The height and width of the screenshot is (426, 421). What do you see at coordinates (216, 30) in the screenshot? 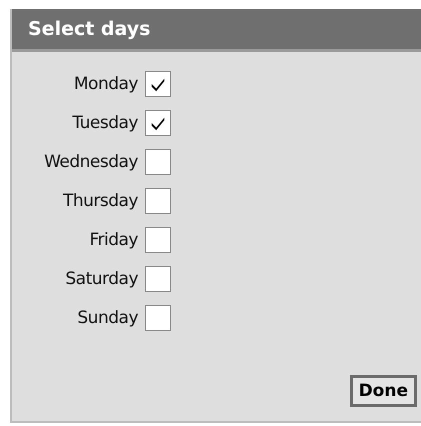
I see `window-title: Select days` at bounding box center [216, 30].